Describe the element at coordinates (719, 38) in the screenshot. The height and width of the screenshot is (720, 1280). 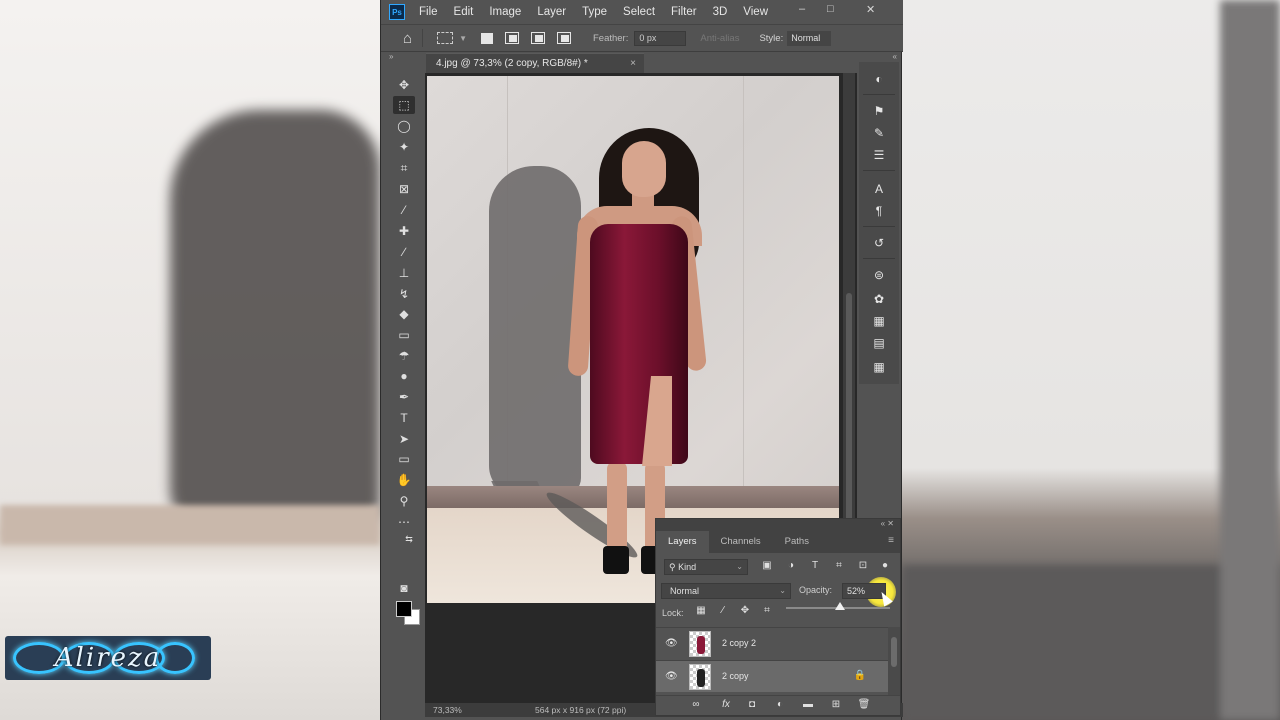
I see `antialias-checkbox: Anti-alias` at that location.